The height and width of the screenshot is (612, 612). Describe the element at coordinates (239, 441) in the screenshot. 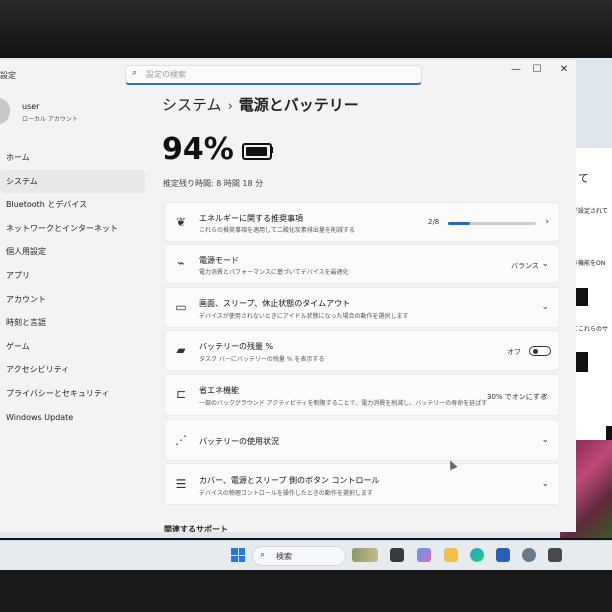

I see `card-title: バッテリーの使用状況` at that location.